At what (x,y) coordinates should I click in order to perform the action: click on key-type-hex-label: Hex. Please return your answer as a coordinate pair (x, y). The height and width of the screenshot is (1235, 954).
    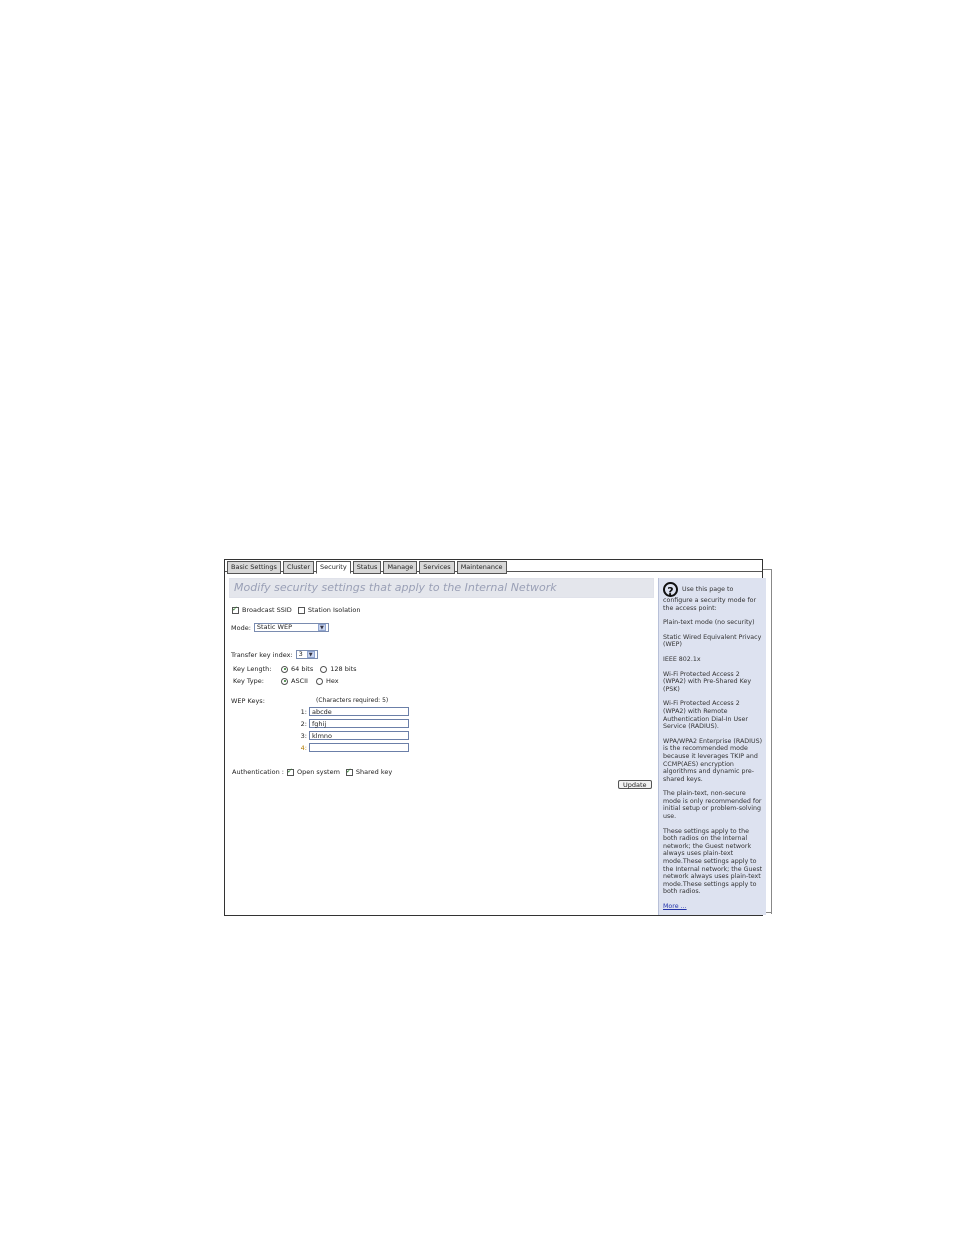
    Looking at the image, I should click on (332, 681).